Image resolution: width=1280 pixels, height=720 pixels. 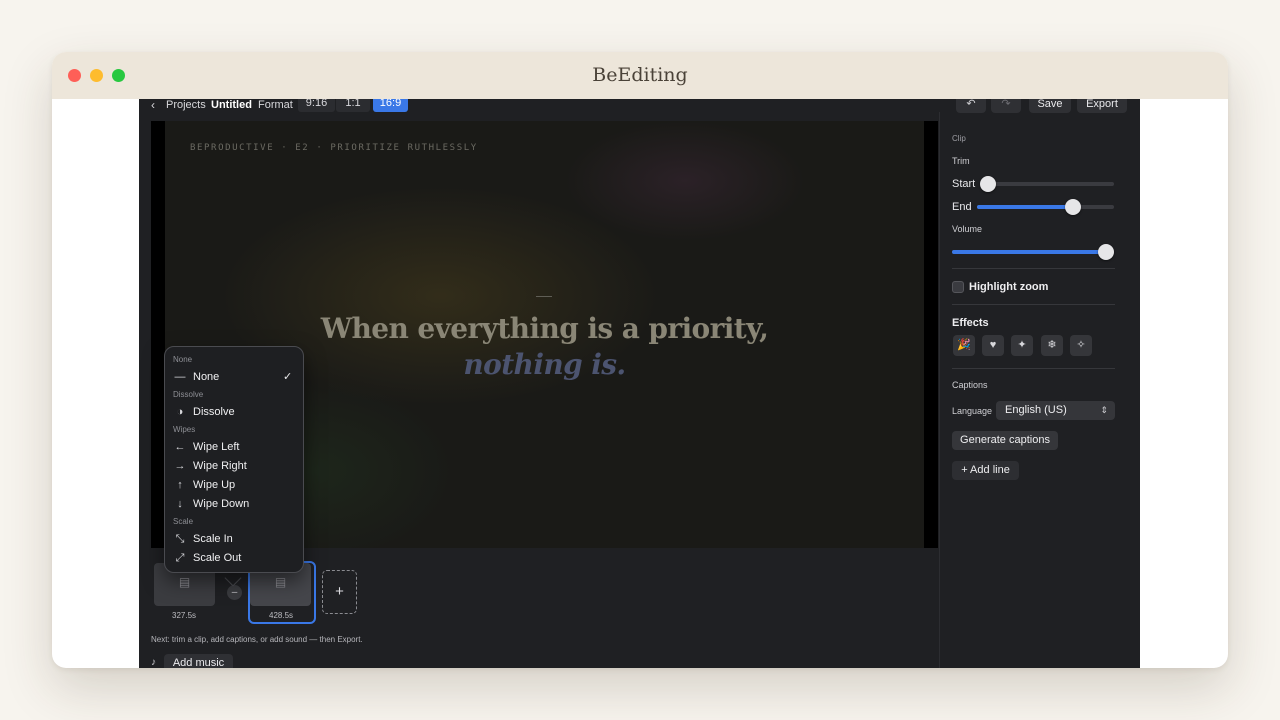 I want to click on menu-section-dissolve: Dissolve, so click(x=188, y=394).